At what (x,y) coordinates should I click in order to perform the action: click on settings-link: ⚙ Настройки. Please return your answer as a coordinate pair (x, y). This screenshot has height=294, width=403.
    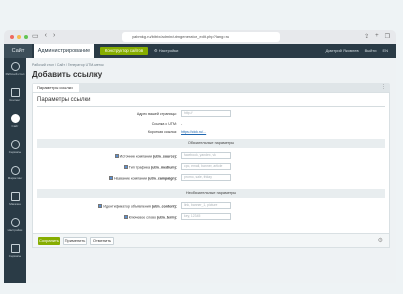
    Looking at the image, I should click on (166, 51).